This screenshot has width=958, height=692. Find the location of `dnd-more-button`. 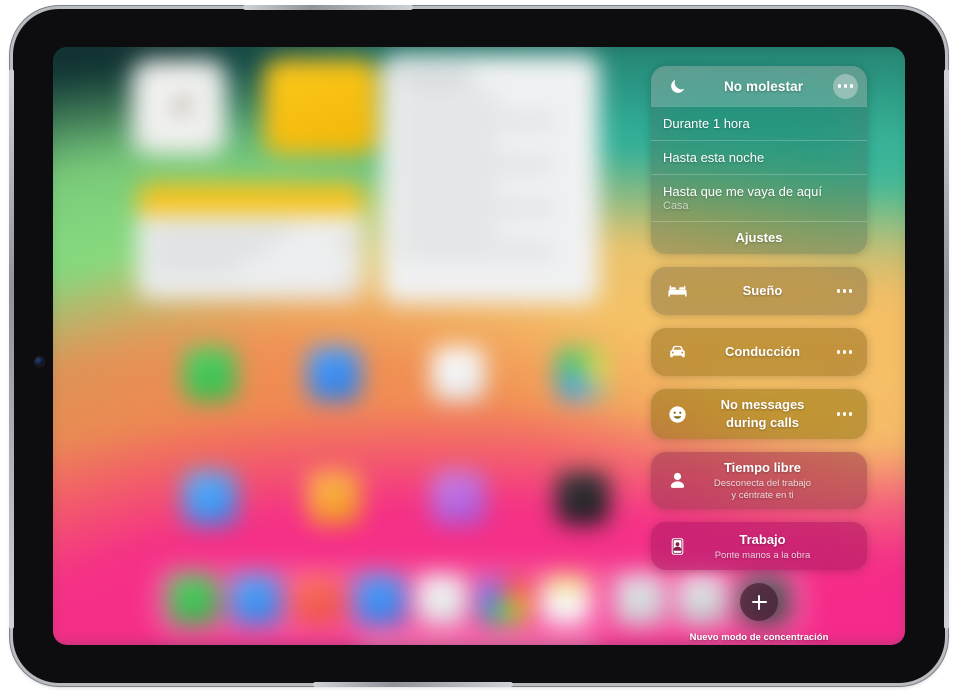

dnd-more-button is located at coordinates (845, 86).